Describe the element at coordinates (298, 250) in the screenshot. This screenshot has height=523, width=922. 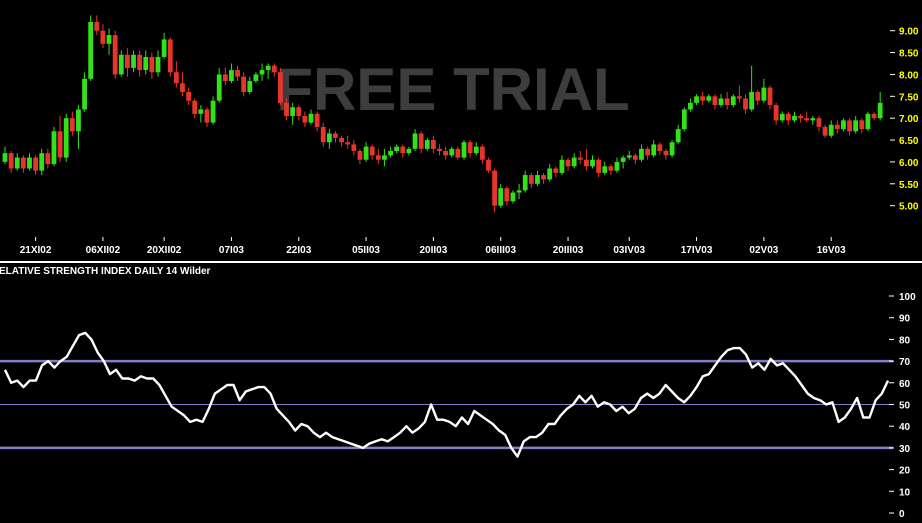
I see `date-tick-label: 22I03` at that location.